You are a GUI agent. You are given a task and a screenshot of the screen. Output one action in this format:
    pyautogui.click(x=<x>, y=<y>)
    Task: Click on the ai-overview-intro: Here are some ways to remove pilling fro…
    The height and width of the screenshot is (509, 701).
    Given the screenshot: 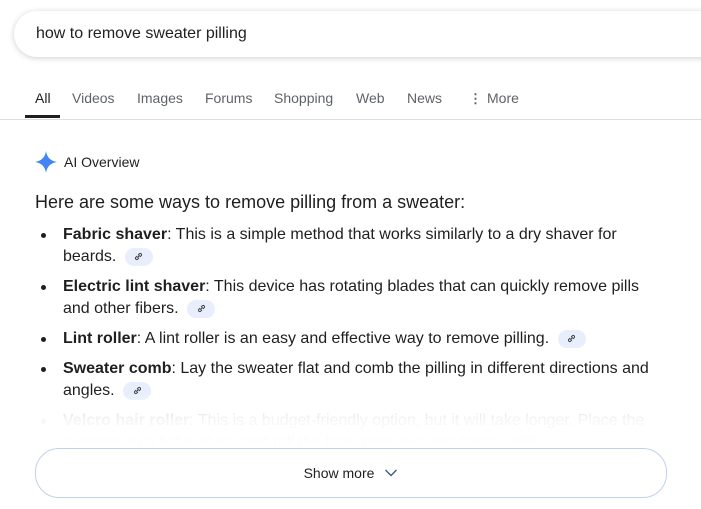 What is the action you would take?
    pyautogui.click(x=250, y=202)
    